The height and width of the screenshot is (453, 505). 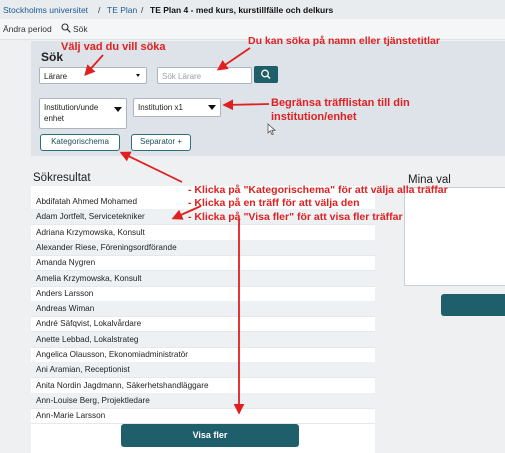 What do you see at coordinates (151, 167) in the screenshot?
I see `arrow-to-category-button` at bounding box center [151, 167].